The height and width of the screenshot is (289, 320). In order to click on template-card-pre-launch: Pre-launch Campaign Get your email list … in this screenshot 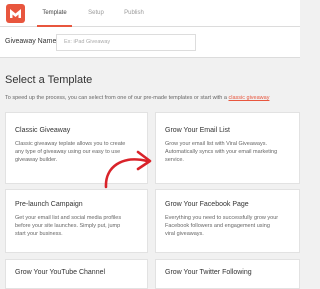, I will do `click(76, 221)`.